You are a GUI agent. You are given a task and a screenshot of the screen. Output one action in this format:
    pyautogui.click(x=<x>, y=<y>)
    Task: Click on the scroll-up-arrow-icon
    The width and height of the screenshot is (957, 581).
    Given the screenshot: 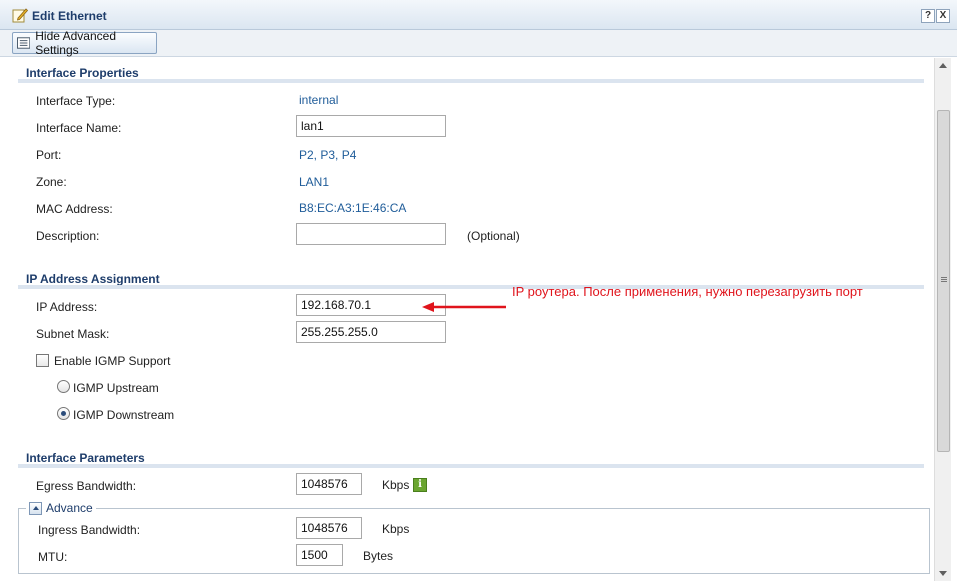 What is the action you would take?
    pyautogui.click(x=943, y=65)
    